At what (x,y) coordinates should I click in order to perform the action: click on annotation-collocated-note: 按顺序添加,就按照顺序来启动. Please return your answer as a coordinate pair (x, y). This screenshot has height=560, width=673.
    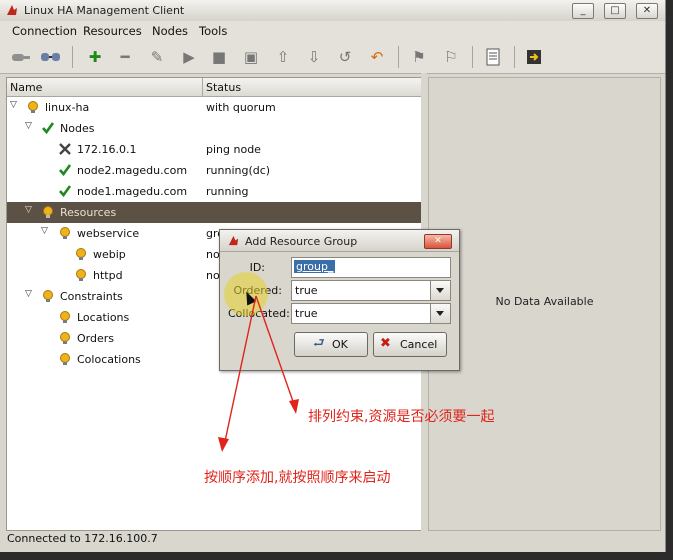
    Looking at the image, I should click on (297, 478).